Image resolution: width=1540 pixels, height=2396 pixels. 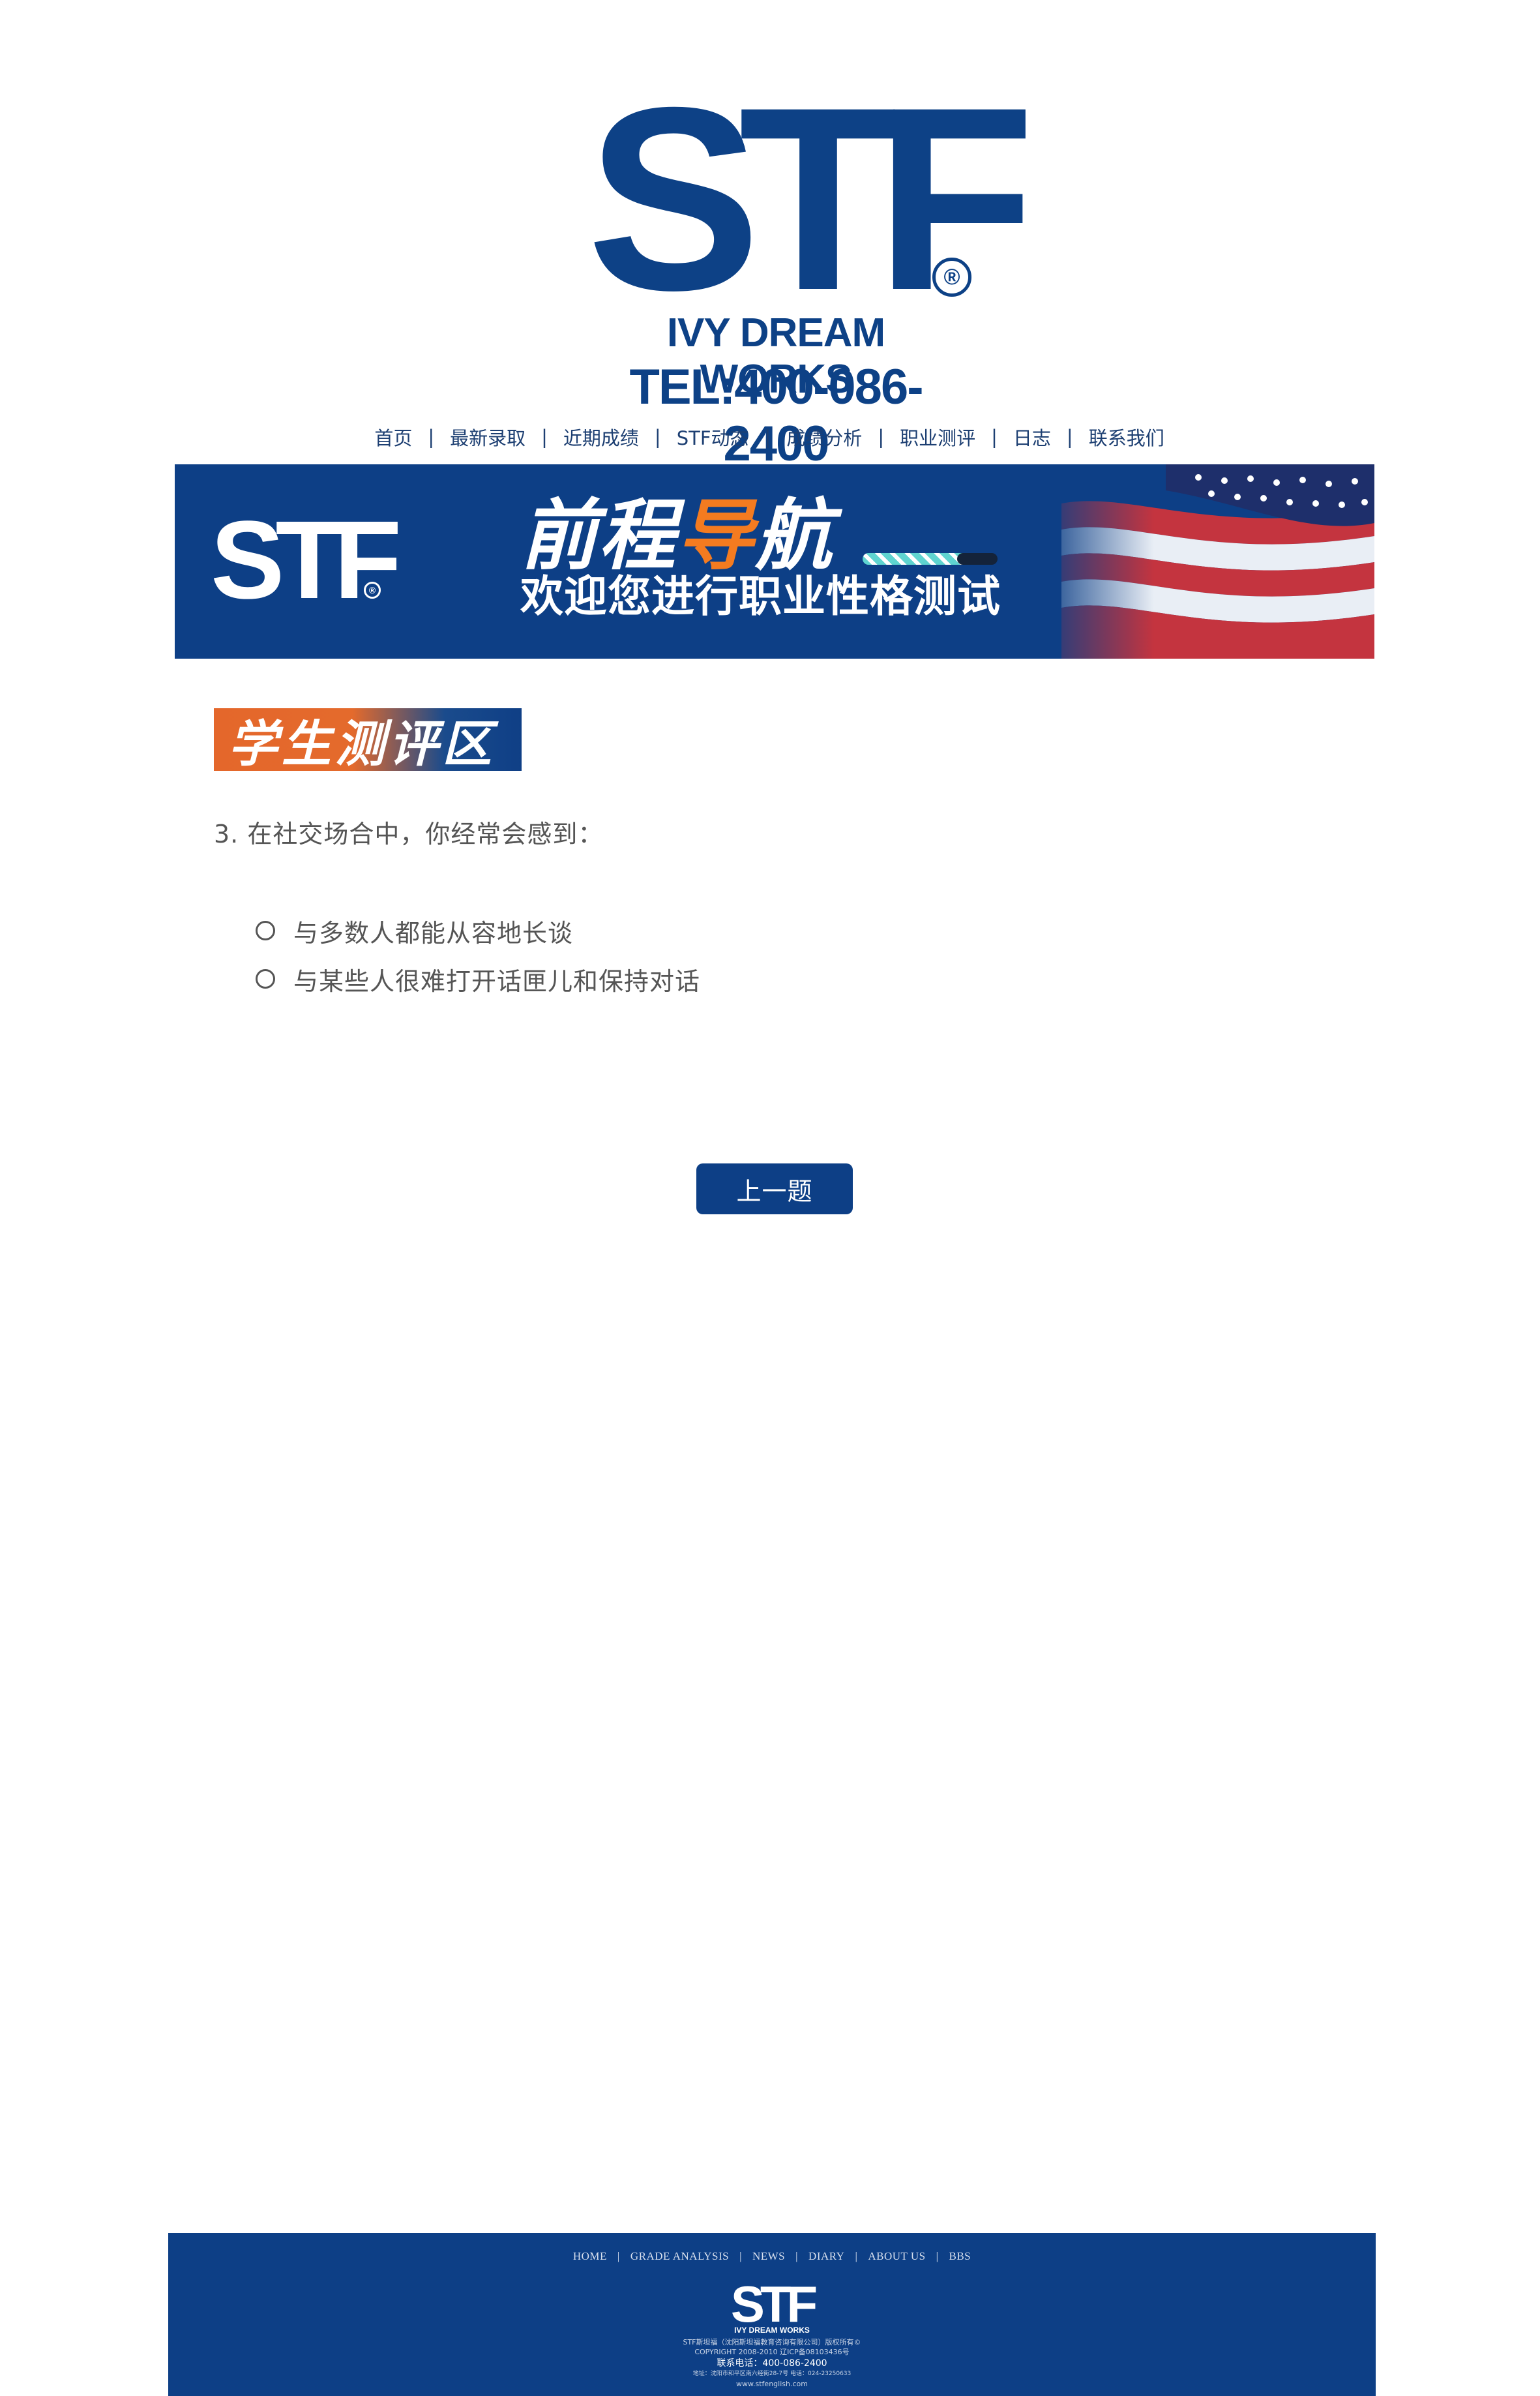 What do you see at coordinates (679, 2256) in the screenshot?
I see `footer-link-grade-analysis: GRADE ANALYSIS` at bounding box center [679, 2256].